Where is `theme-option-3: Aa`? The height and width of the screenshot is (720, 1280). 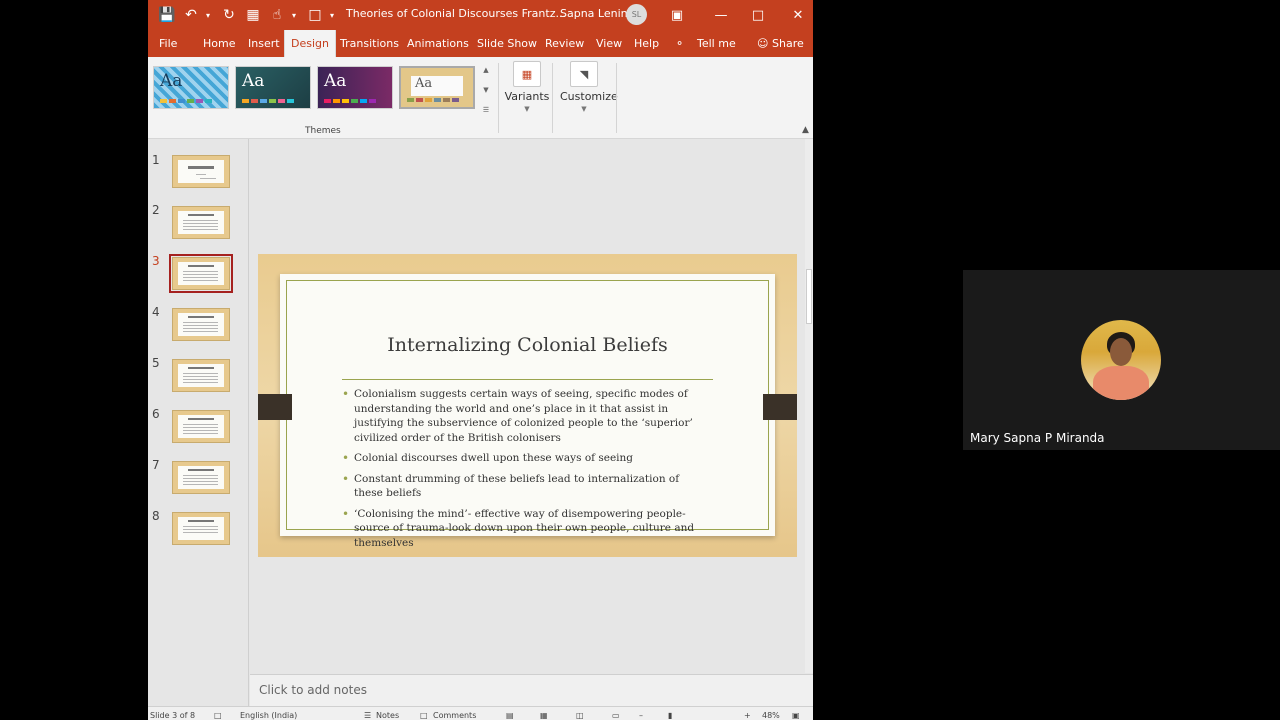 theme-option-3: Aa is located at coordinates (355, 87).